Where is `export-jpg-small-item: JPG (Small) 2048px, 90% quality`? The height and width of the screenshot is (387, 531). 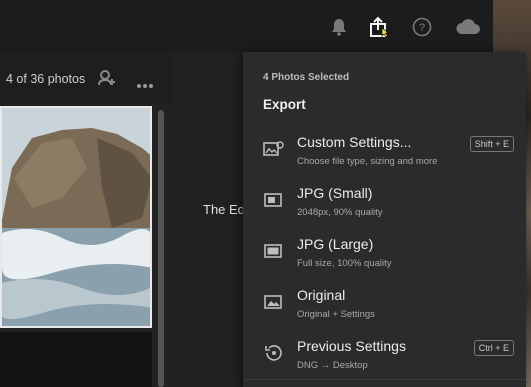
export-jpg-small-item: JPG (Small) 2048px, 90% quality is located at coordinates (384, 207).